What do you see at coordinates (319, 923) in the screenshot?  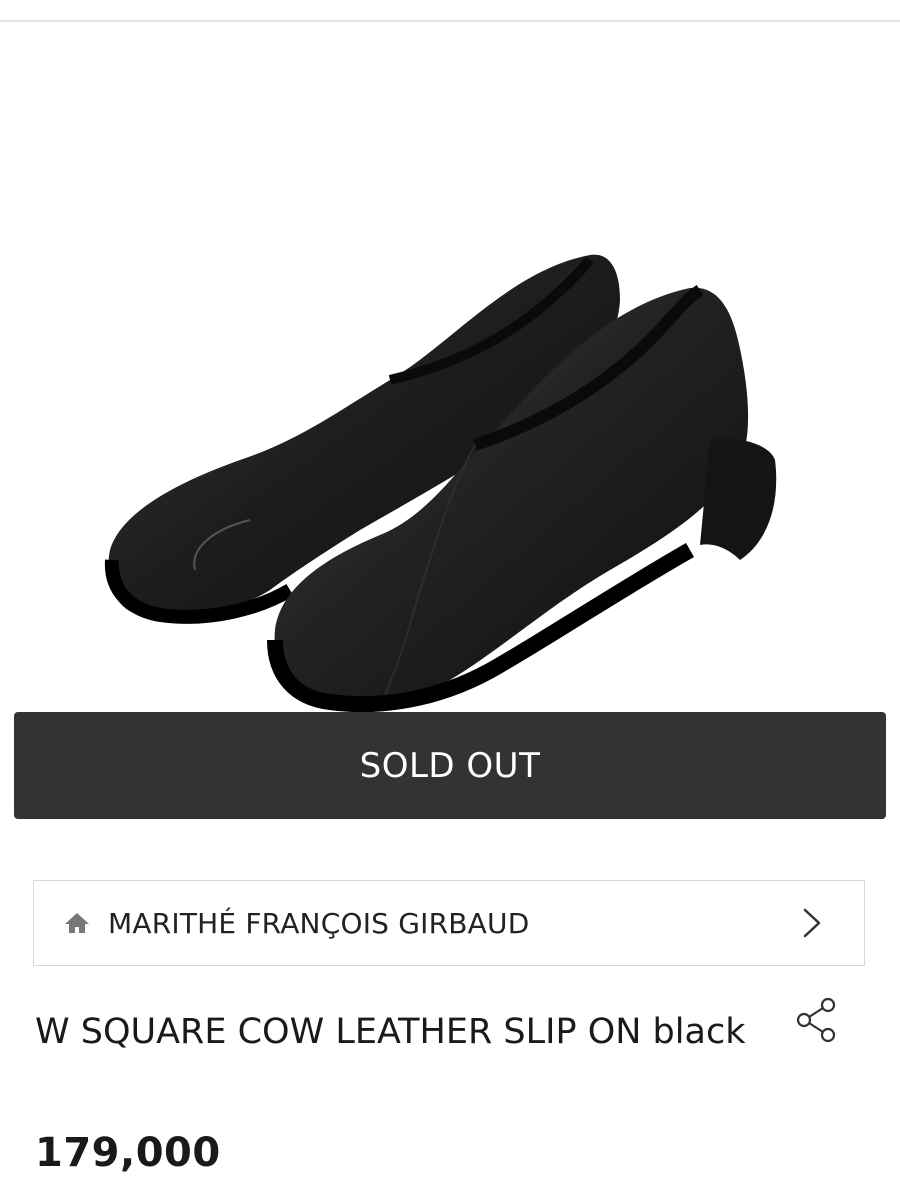 I see `brand-name: MARITHÉ FRANÇOIS GIRBAUD` at bounding box center [319, 923].